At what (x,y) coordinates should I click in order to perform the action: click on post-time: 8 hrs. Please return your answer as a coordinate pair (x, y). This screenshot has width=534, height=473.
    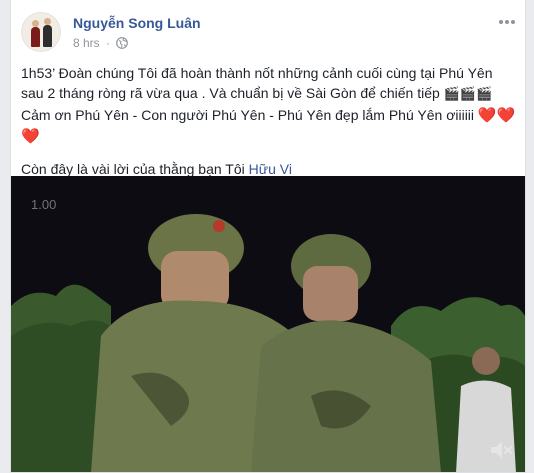
    Looking at the image, I should click on (86, 43).